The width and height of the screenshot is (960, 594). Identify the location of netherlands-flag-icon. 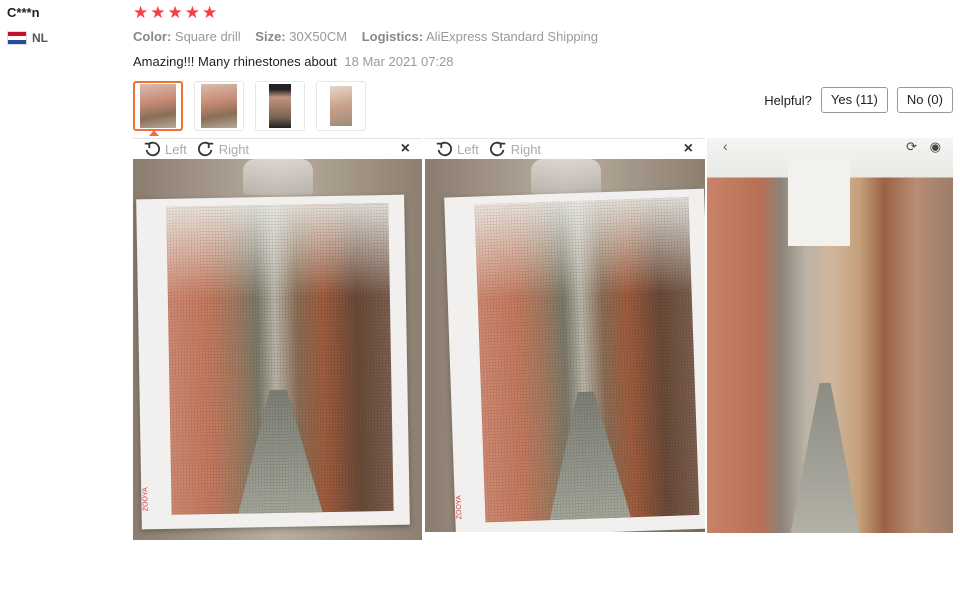
(17, 38).